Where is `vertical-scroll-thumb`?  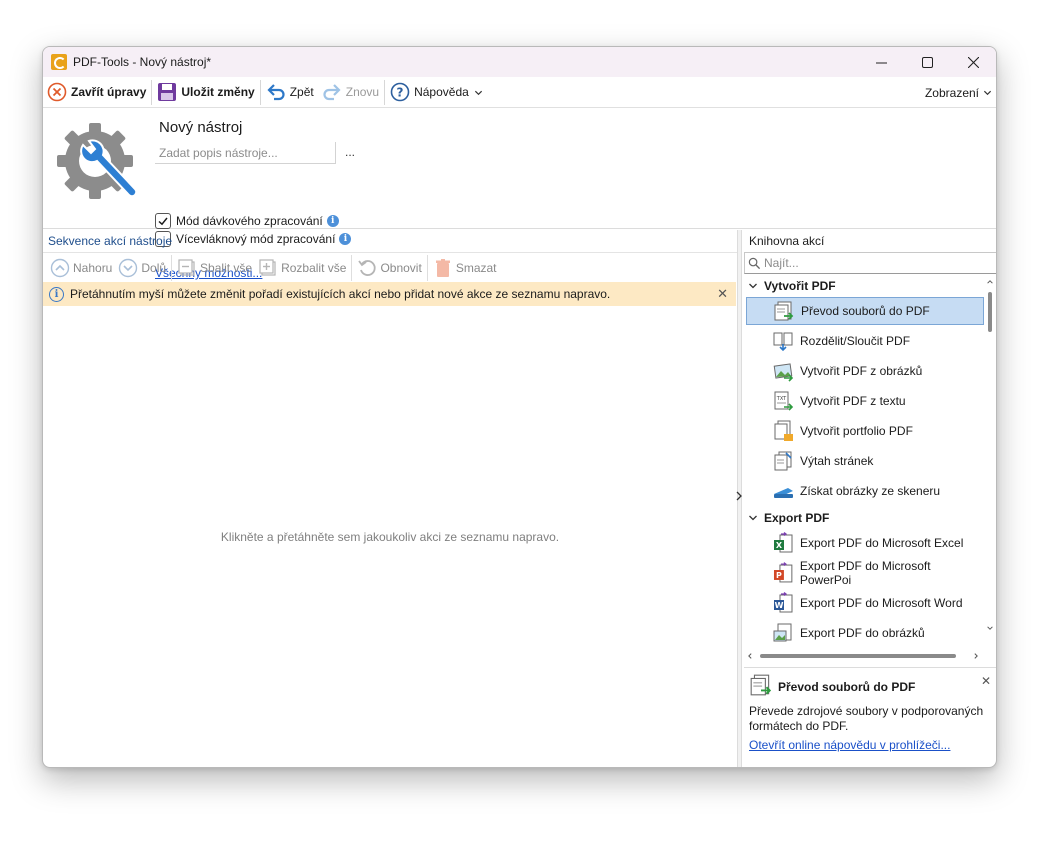
vertical-scroll-thumb is located at coordinates (990, 312).